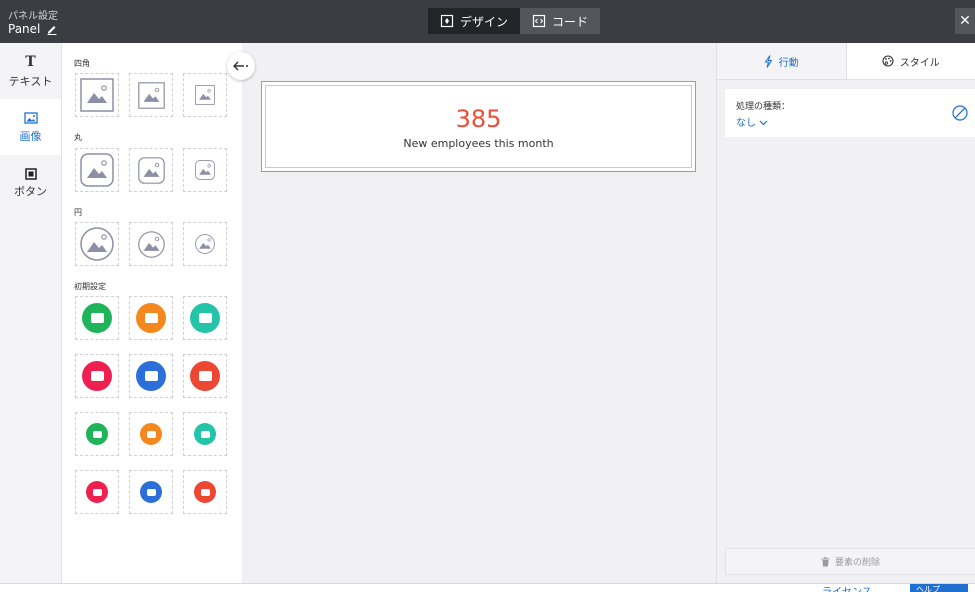 Image resolution: width=975 pixels, height=592 pixels. What do you see at coordinates (52, 29) in the screenshot?
I see `pencil-icon` at bounding box center [52, 29].